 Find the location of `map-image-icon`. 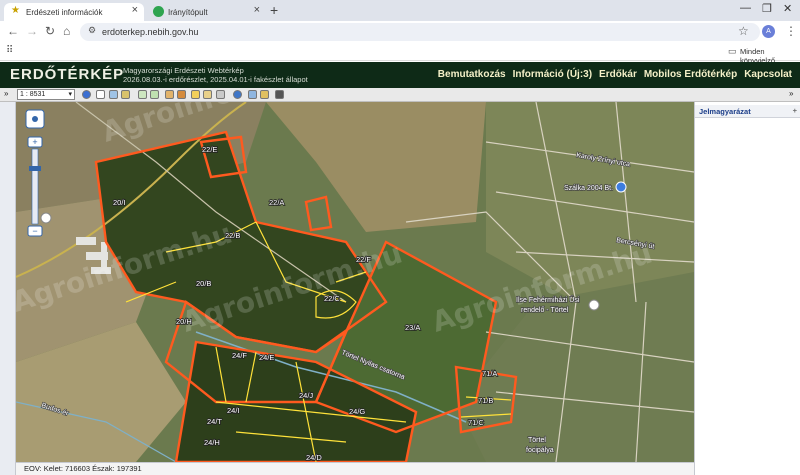

map-image-icon is located at coordinates (207, 94).